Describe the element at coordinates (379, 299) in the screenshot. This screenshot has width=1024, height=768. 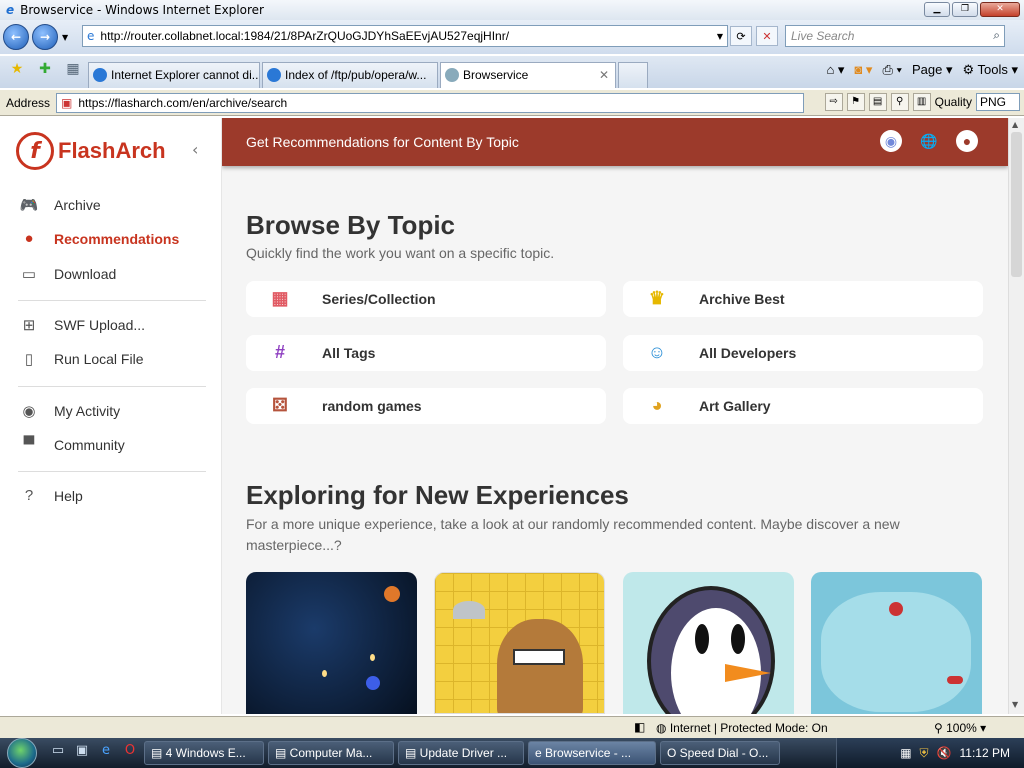
I see `topic-label: Series/Collection` at that location.